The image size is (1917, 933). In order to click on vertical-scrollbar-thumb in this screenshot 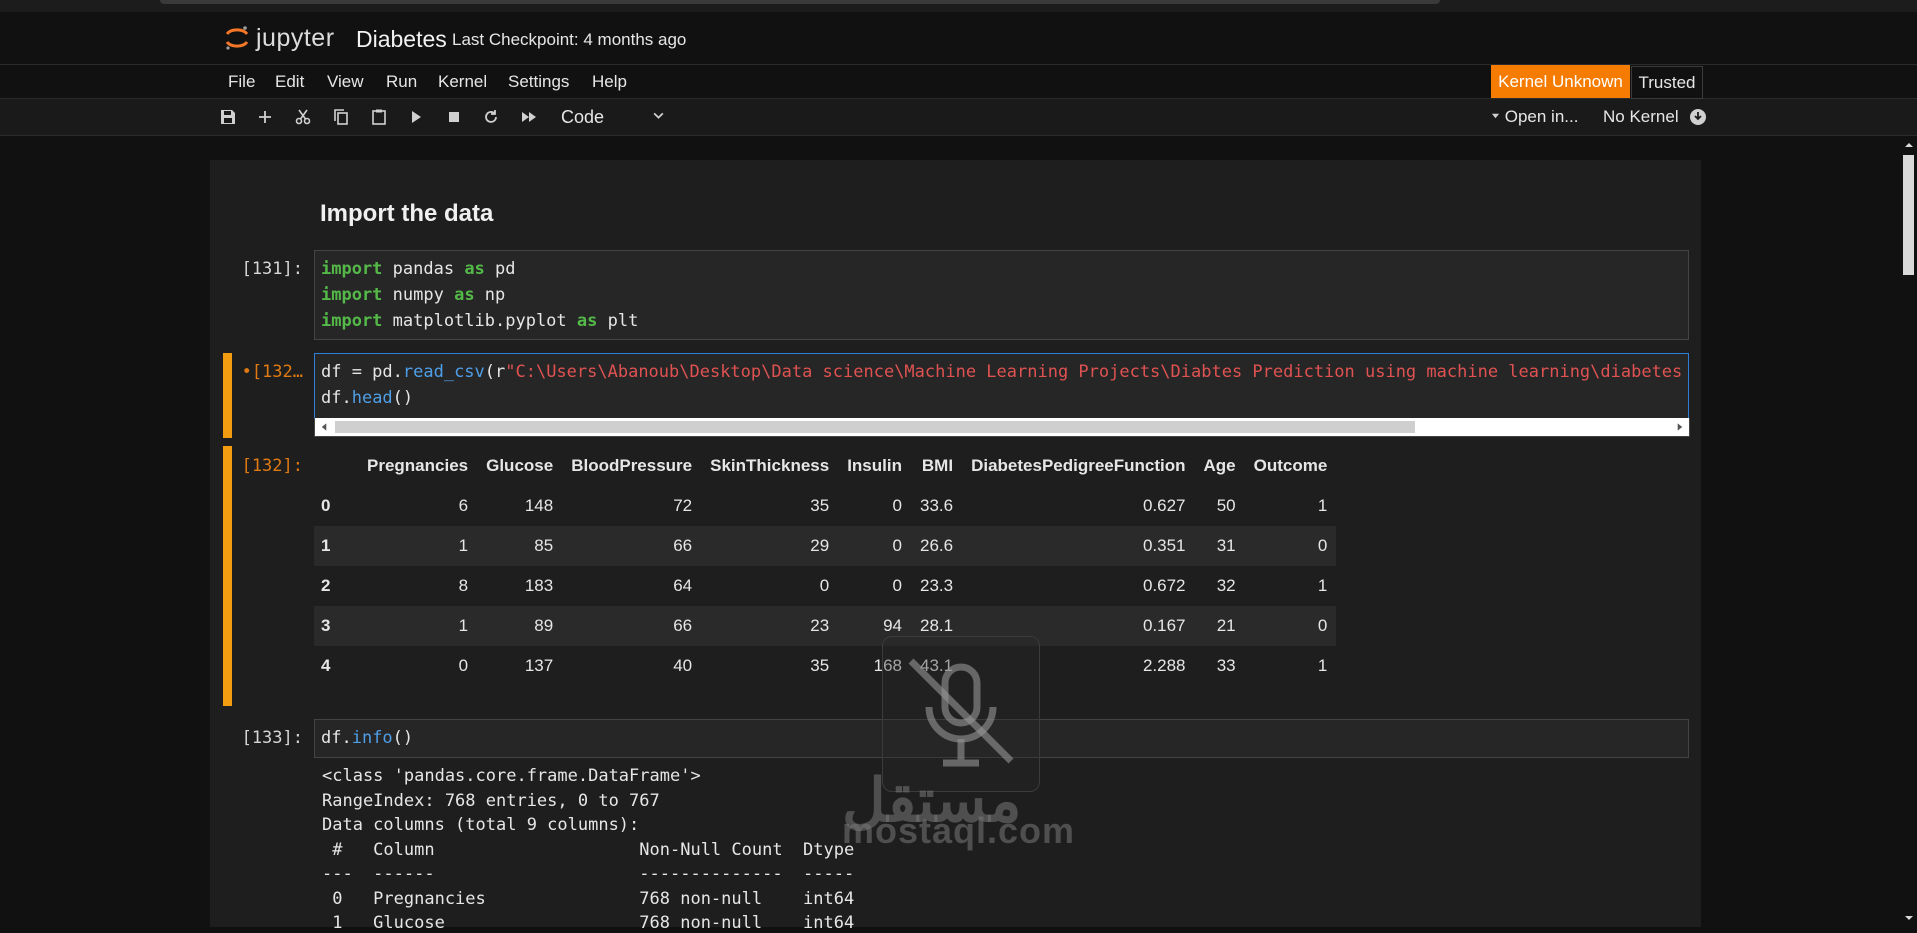, I will do `click(1908, 215)`.